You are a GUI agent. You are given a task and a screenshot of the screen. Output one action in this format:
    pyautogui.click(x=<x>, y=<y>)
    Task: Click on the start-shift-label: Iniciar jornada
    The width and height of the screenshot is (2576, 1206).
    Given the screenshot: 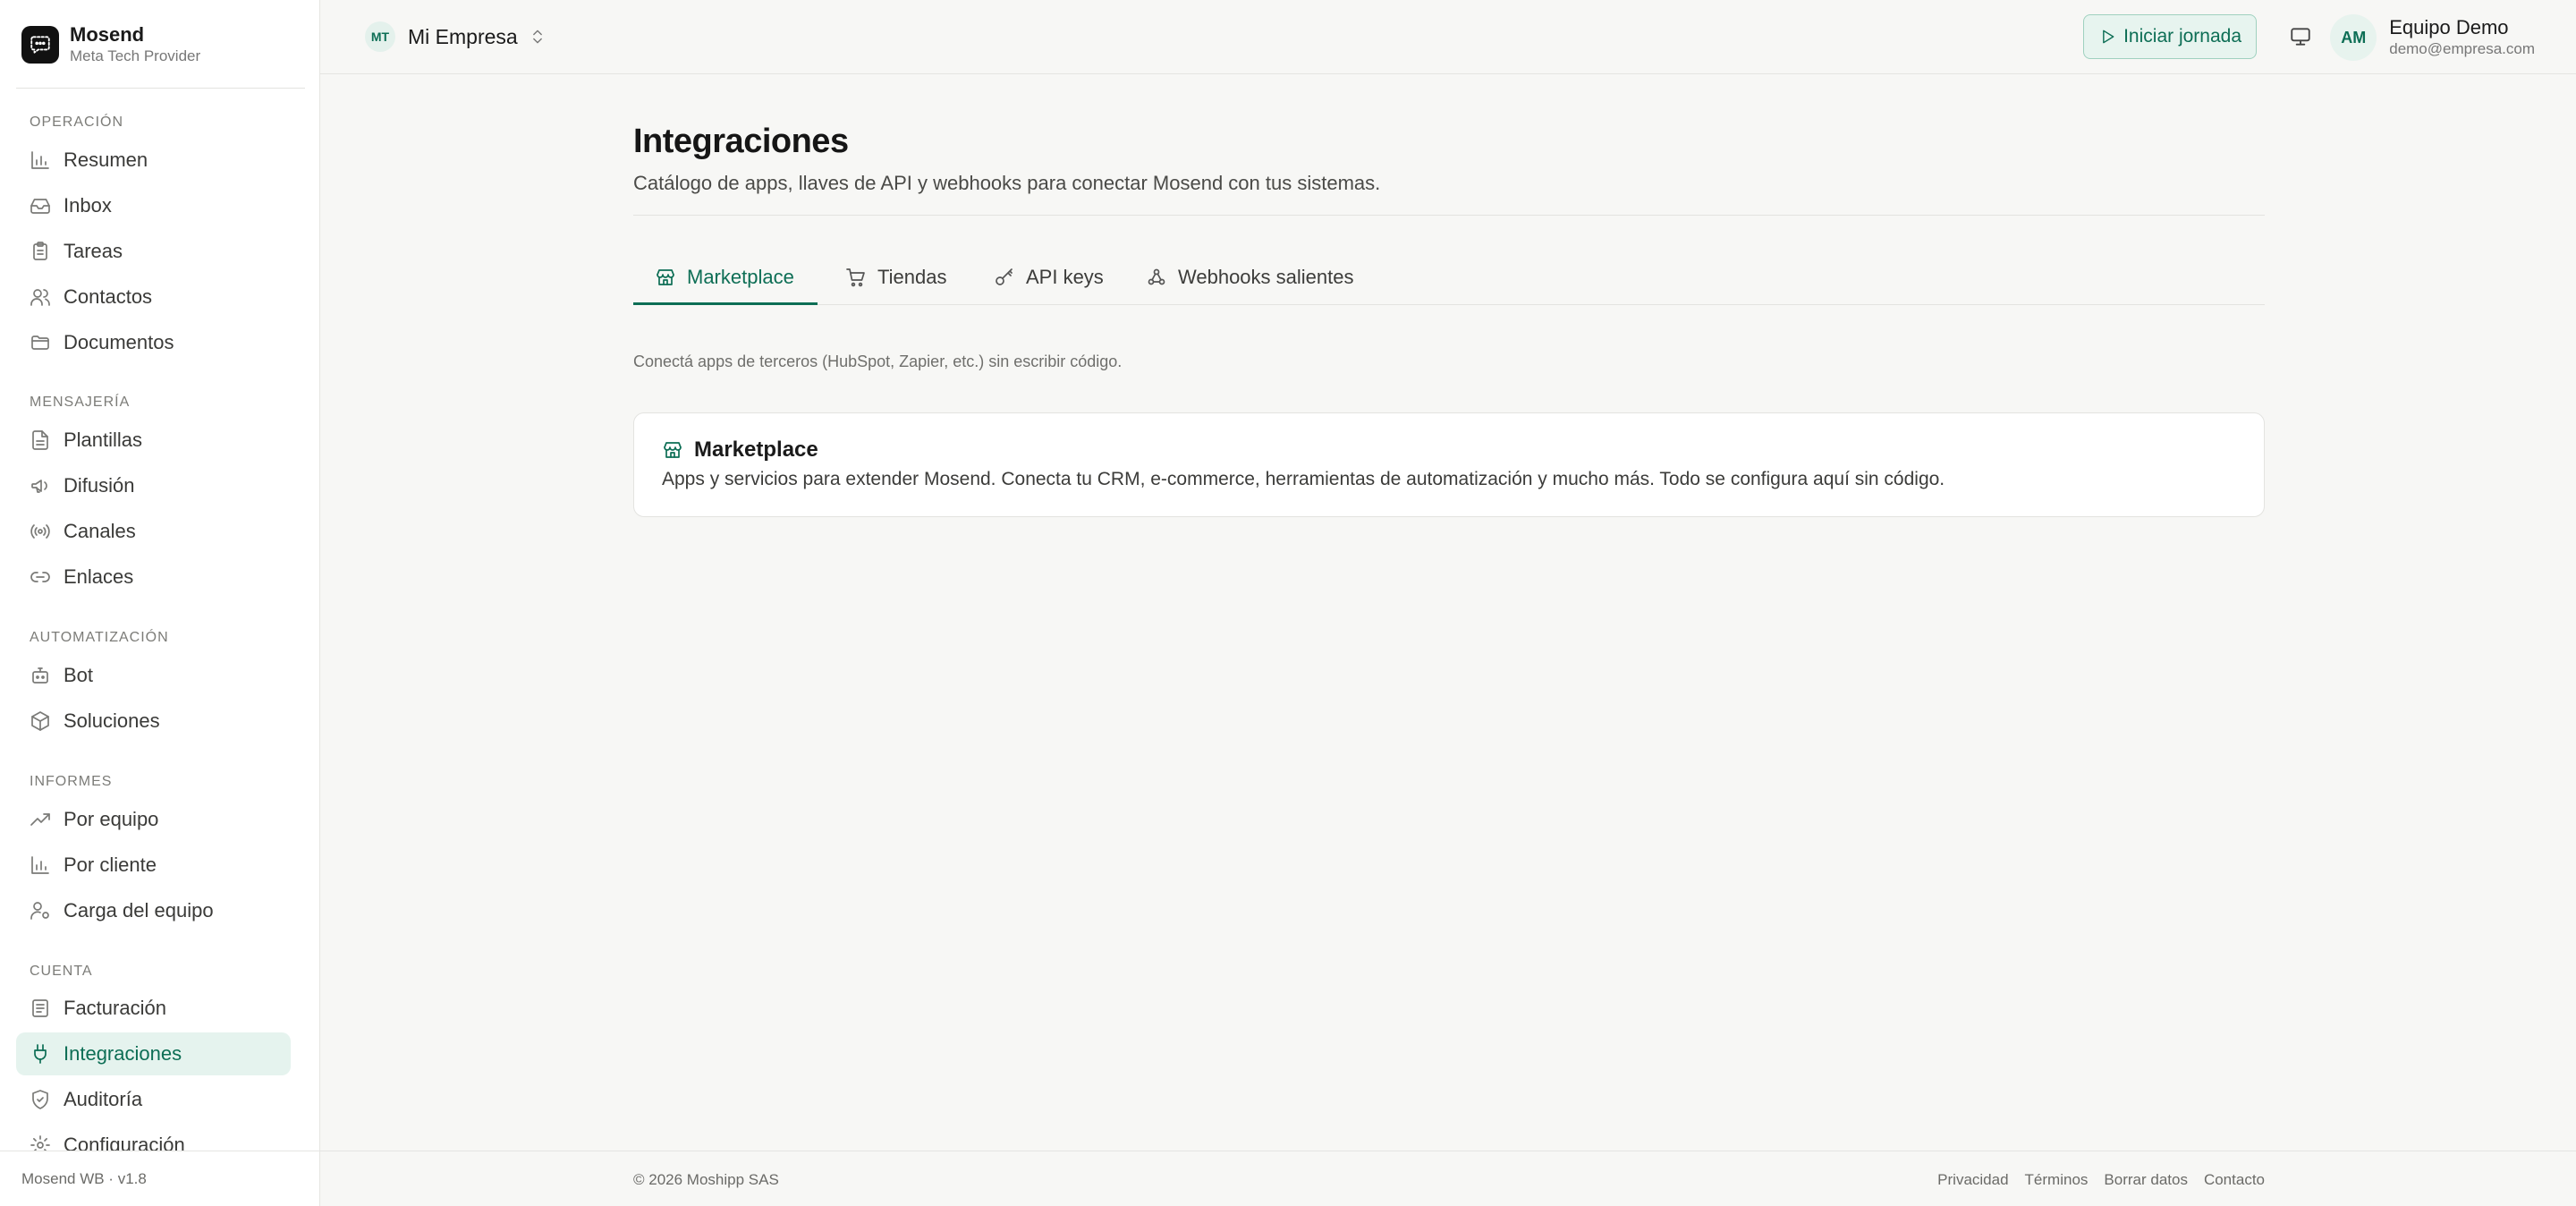 What is the action you would take?
    pyautogui.click(x=2182, y=36)
    